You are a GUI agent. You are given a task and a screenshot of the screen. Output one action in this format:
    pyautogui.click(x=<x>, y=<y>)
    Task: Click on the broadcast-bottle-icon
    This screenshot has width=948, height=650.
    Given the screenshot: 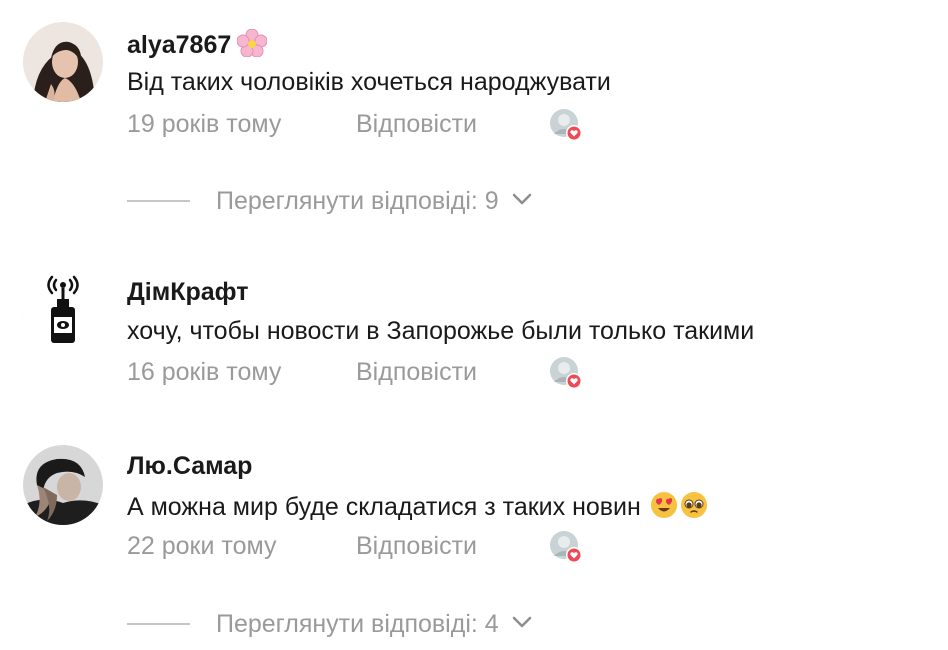 What is the action you would take?
    pyautogui.click(x=63, y=311)
    